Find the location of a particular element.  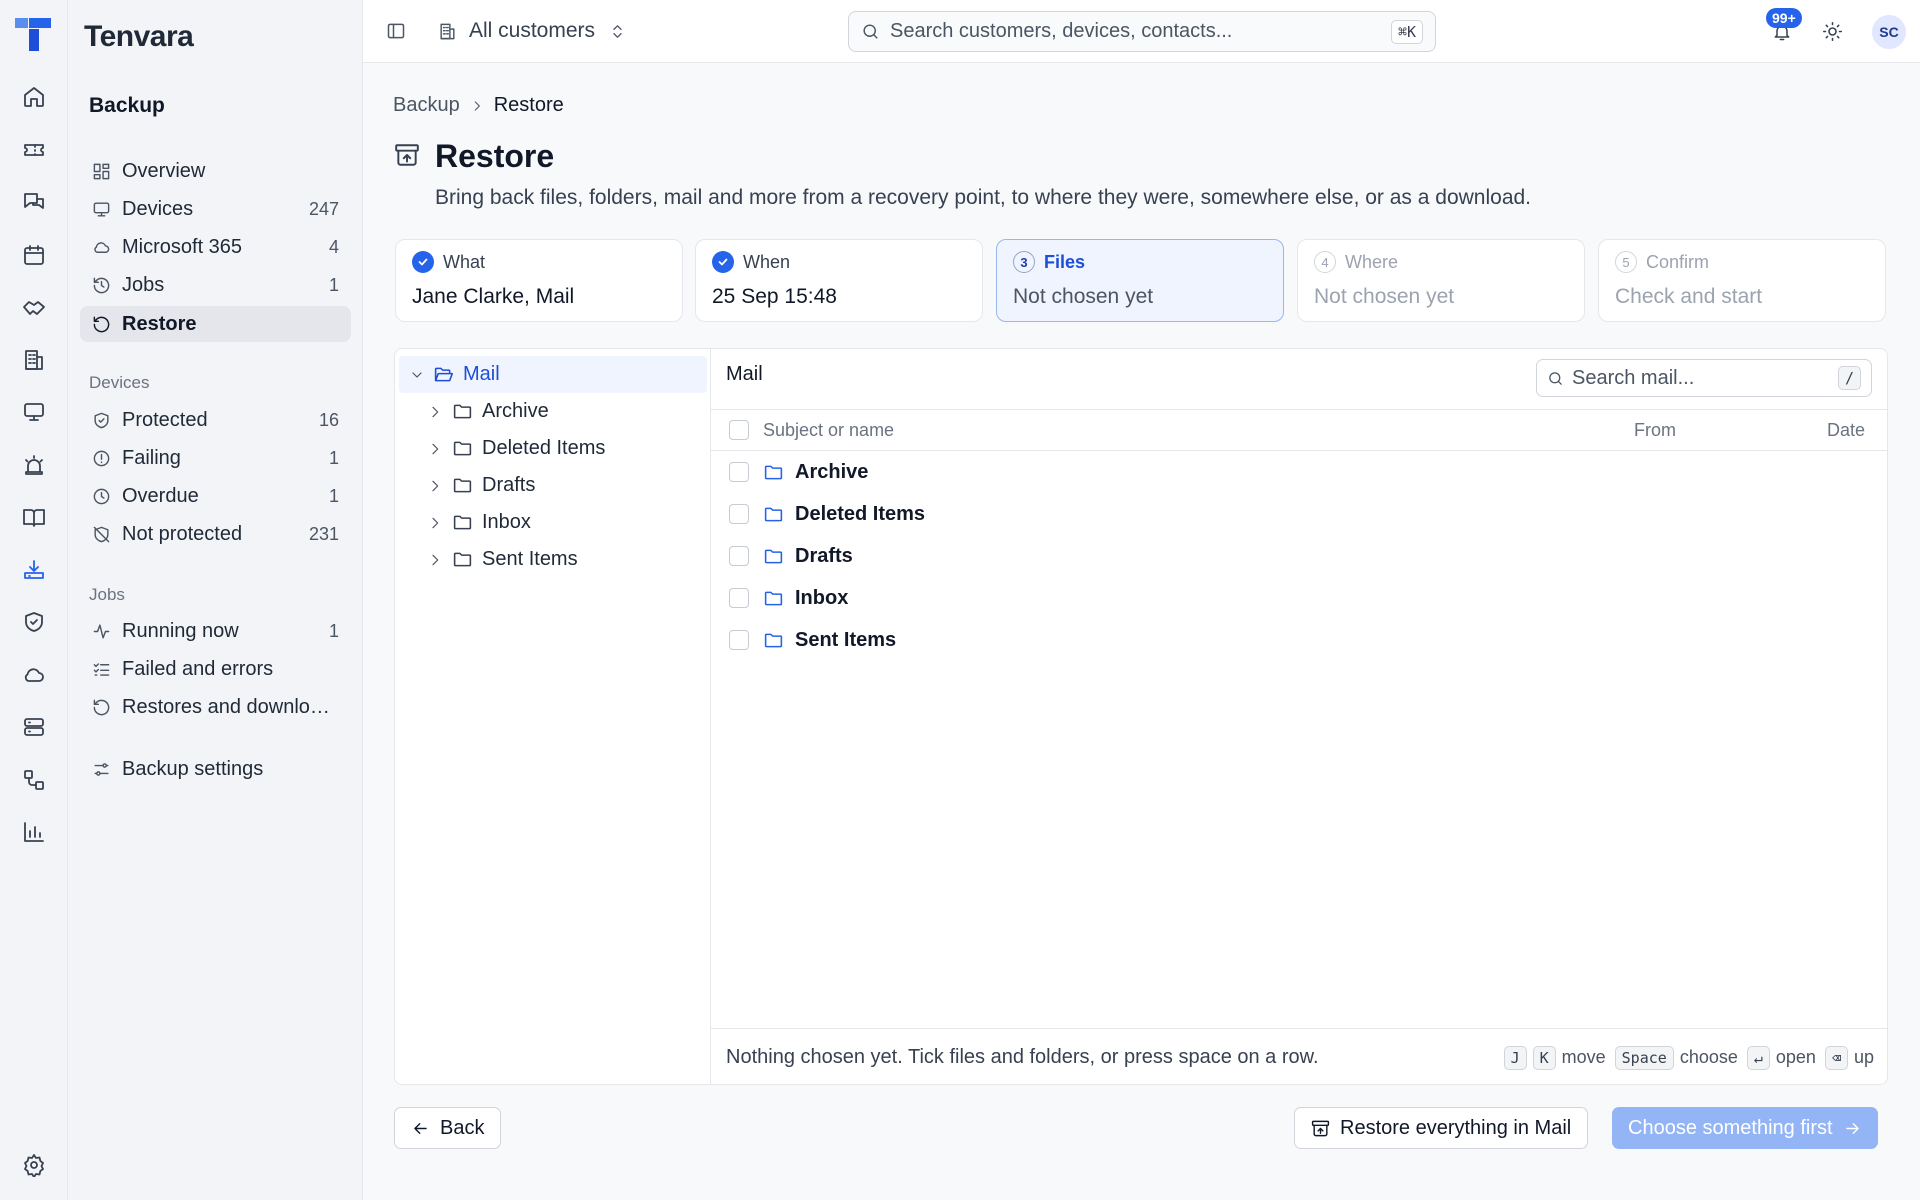

sidebar-item-count: 16 is located at coordinates (328, 419).